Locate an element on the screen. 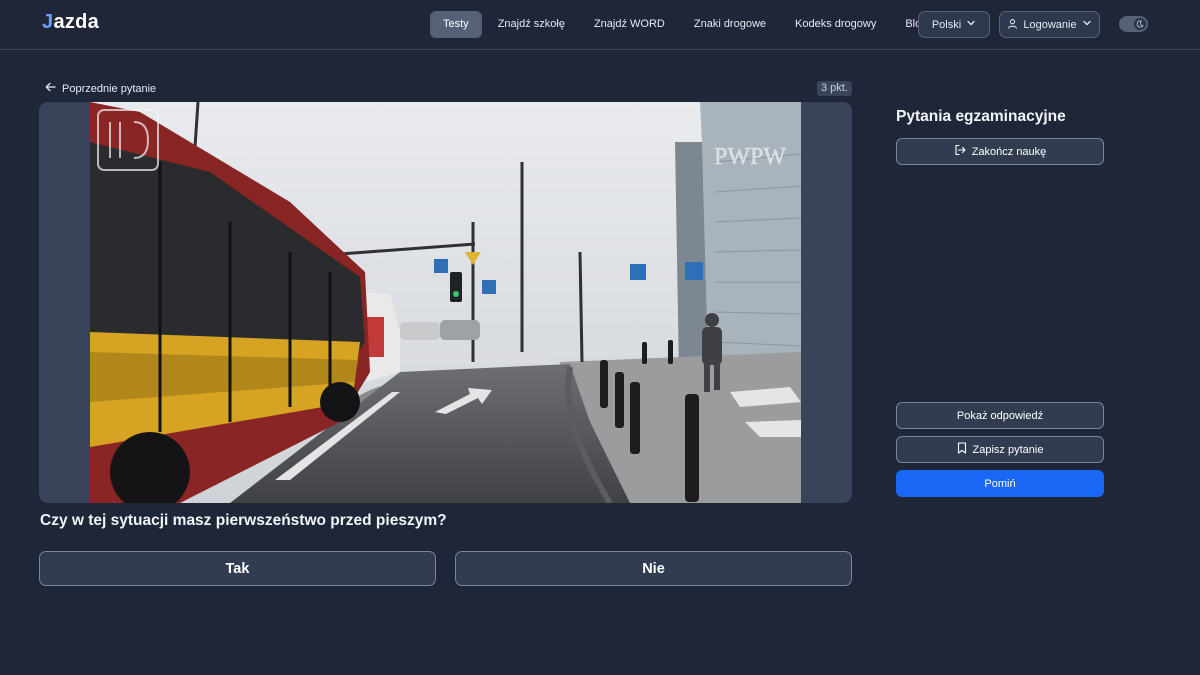 The height and width of the screenshot is (675, 1200). points-badge: 3 pkt. is located at coordinates (834, 88).